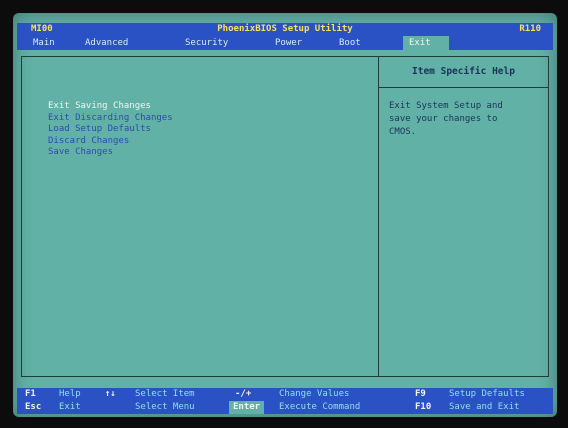 The height and width of the screenshot is (428, 568). What do you see at coordinates (30, 394) in the screenshot?
I see `f1-key: F1` at bounding box center [30, 394].